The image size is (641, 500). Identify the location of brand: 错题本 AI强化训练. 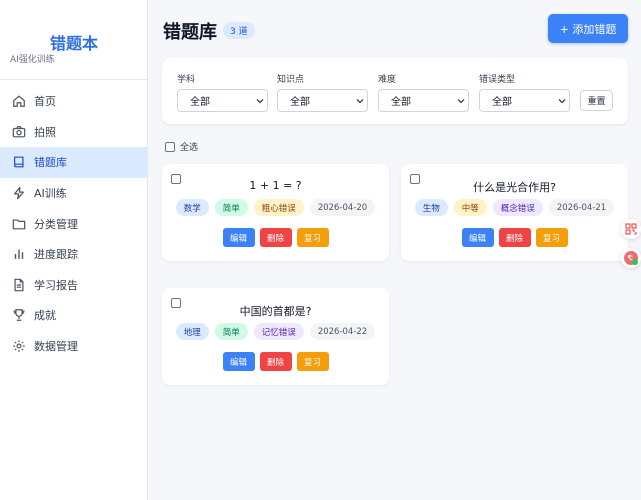
(73, 40).